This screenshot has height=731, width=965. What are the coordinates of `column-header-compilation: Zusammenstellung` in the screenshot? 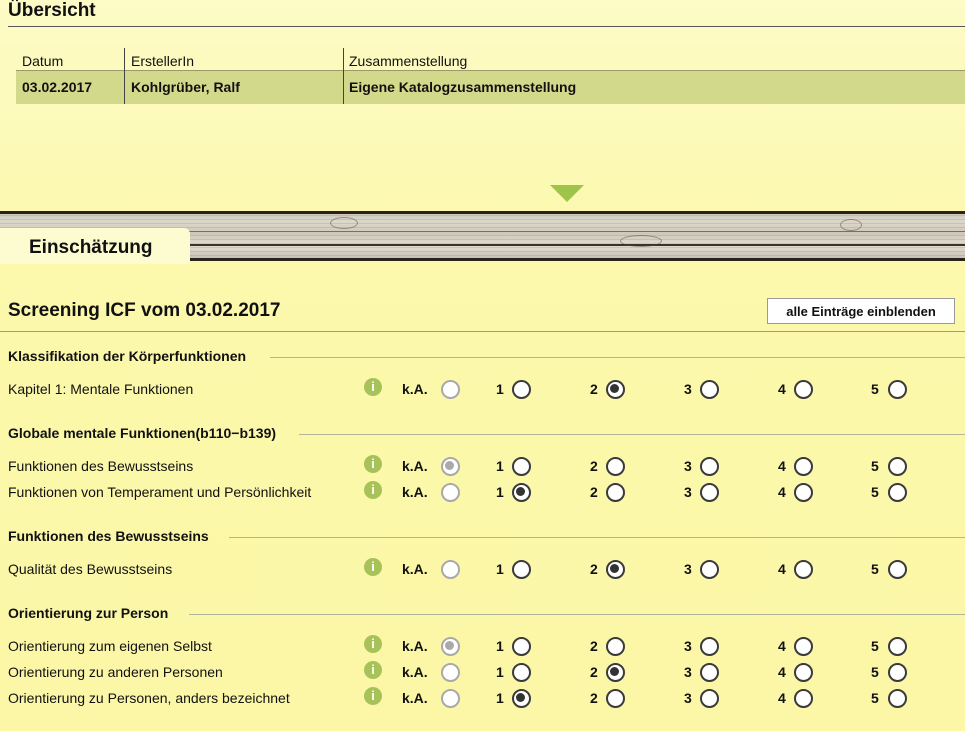 It's located at (654, 59).